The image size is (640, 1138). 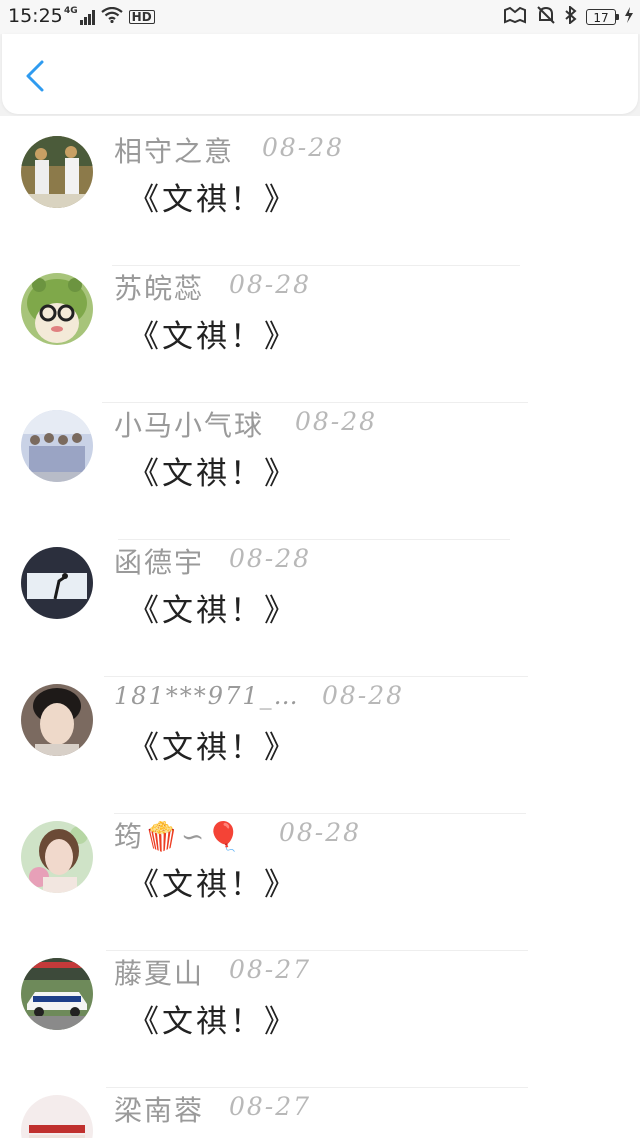 I want to click on comment-item: 相守之意 08-28 《文祺！》, so click(x=320, y=172).